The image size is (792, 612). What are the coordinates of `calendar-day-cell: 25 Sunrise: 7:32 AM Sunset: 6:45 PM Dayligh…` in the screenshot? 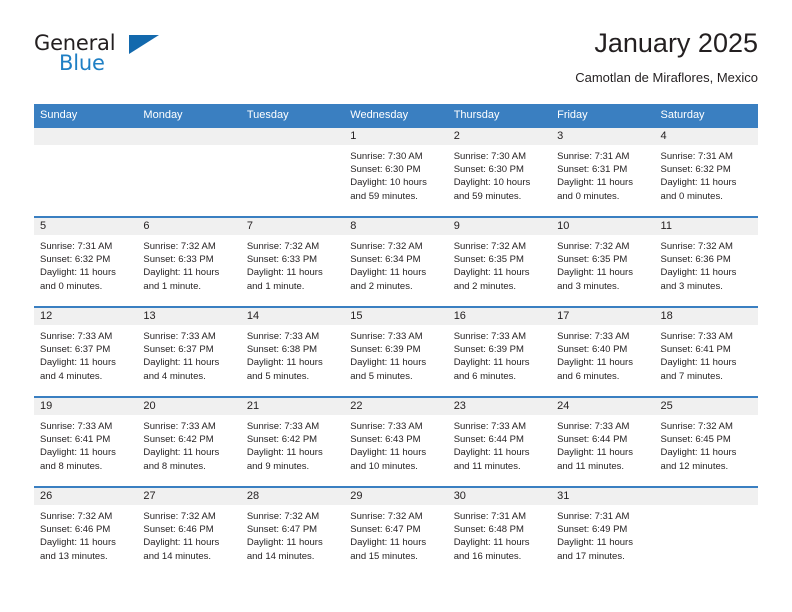 It's located at (706, 442).